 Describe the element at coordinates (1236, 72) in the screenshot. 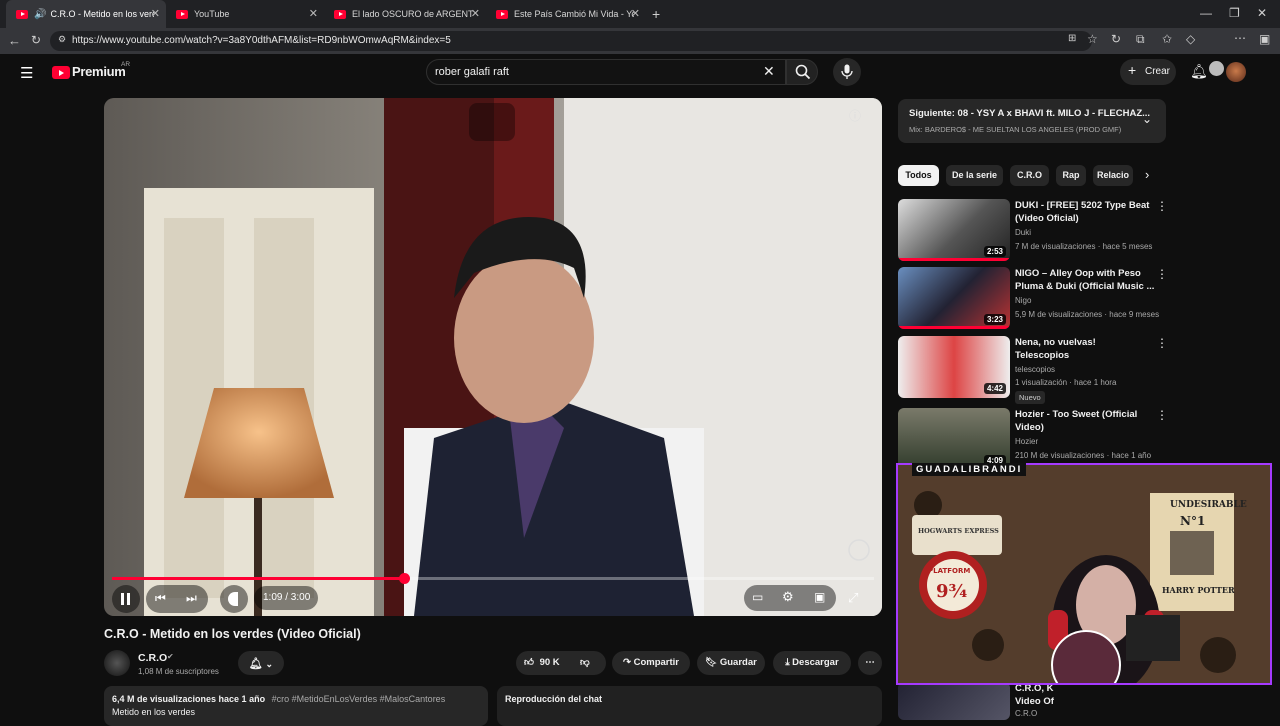

I see `user-avatar` at that location.